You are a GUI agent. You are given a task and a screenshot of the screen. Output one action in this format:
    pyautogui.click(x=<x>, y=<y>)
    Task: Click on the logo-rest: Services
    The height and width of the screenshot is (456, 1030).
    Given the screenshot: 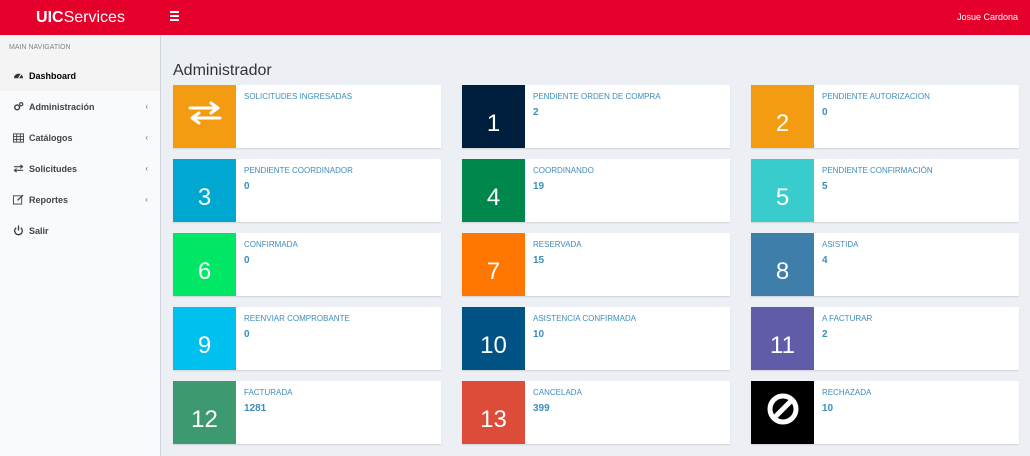 What is the action you would take?
    pyautogui.click(x=94, y=17)
    